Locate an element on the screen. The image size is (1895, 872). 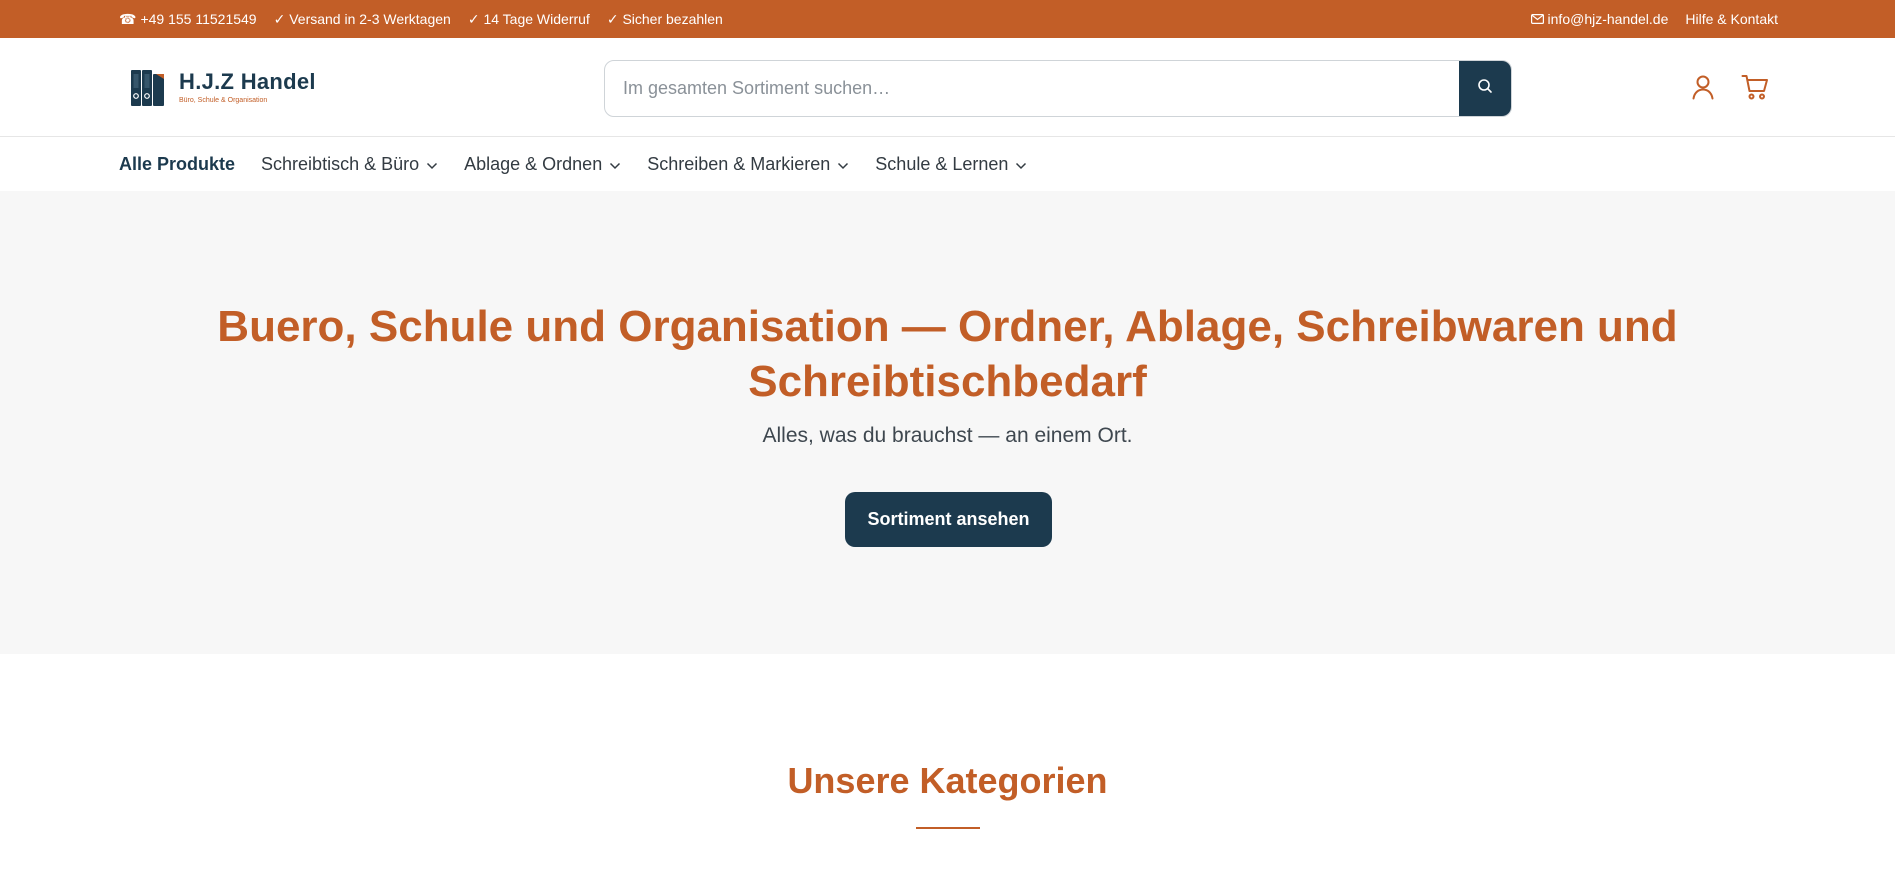
nav-item-schule-lernen: Schule & Lernen is located at coordinates (951, 164).